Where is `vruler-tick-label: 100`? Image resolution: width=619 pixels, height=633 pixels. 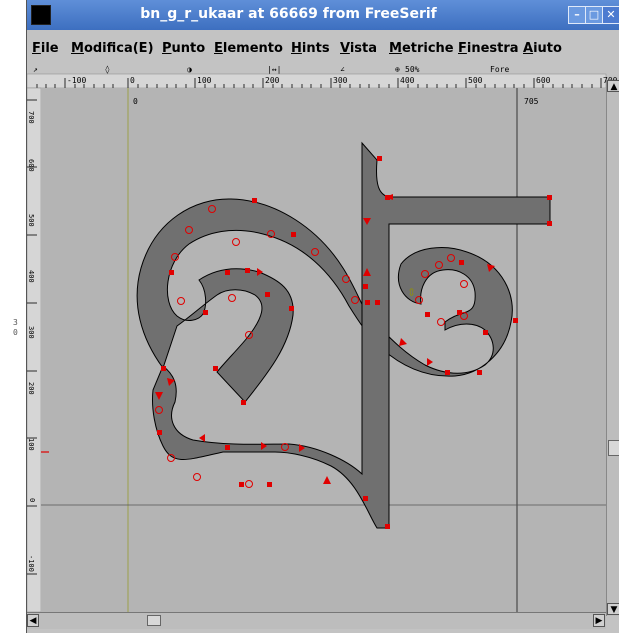 vruler-tick-label: 100 is located at coordinates (31, 444).